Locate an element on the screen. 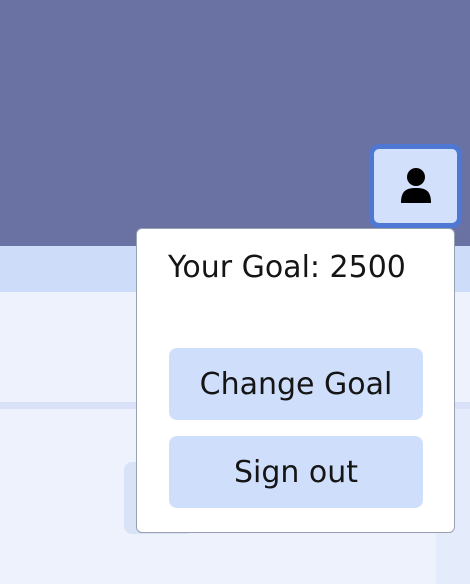 The image size is (470, 584). change-goal-button: Change Goal is located at coordinates (296, 384).